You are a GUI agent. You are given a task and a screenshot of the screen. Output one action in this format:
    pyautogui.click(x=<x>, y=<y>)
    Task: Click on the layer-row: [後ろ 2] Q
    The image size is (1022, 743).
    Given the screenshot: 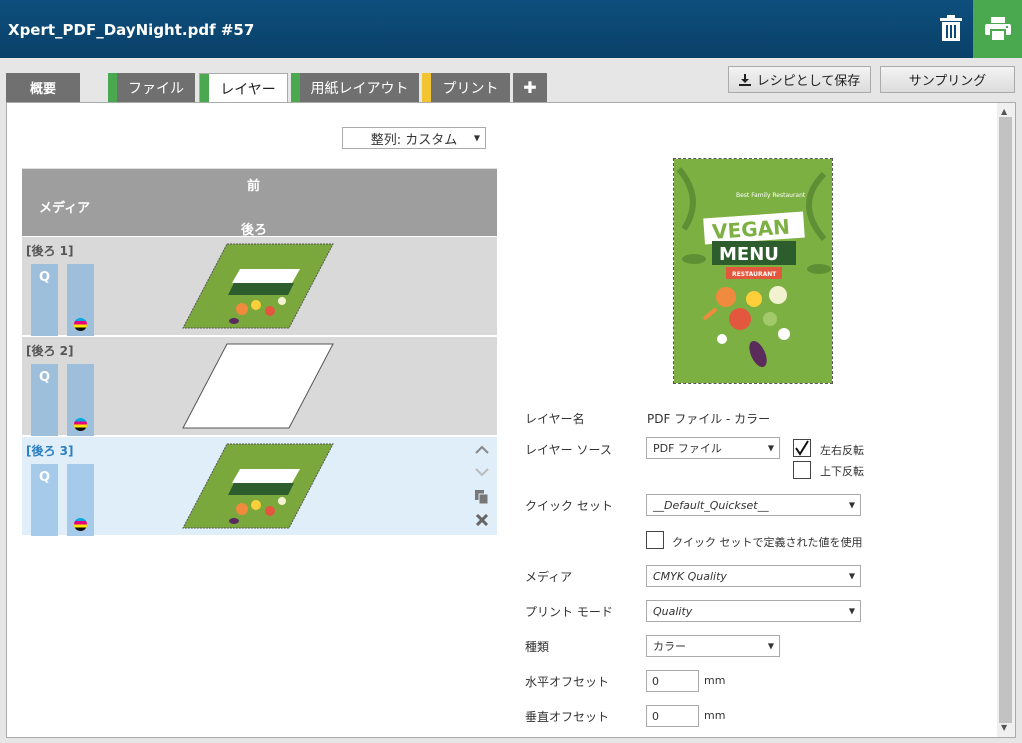 What is the action you would take?
    pyautogui.click(x=259, y=386)
    